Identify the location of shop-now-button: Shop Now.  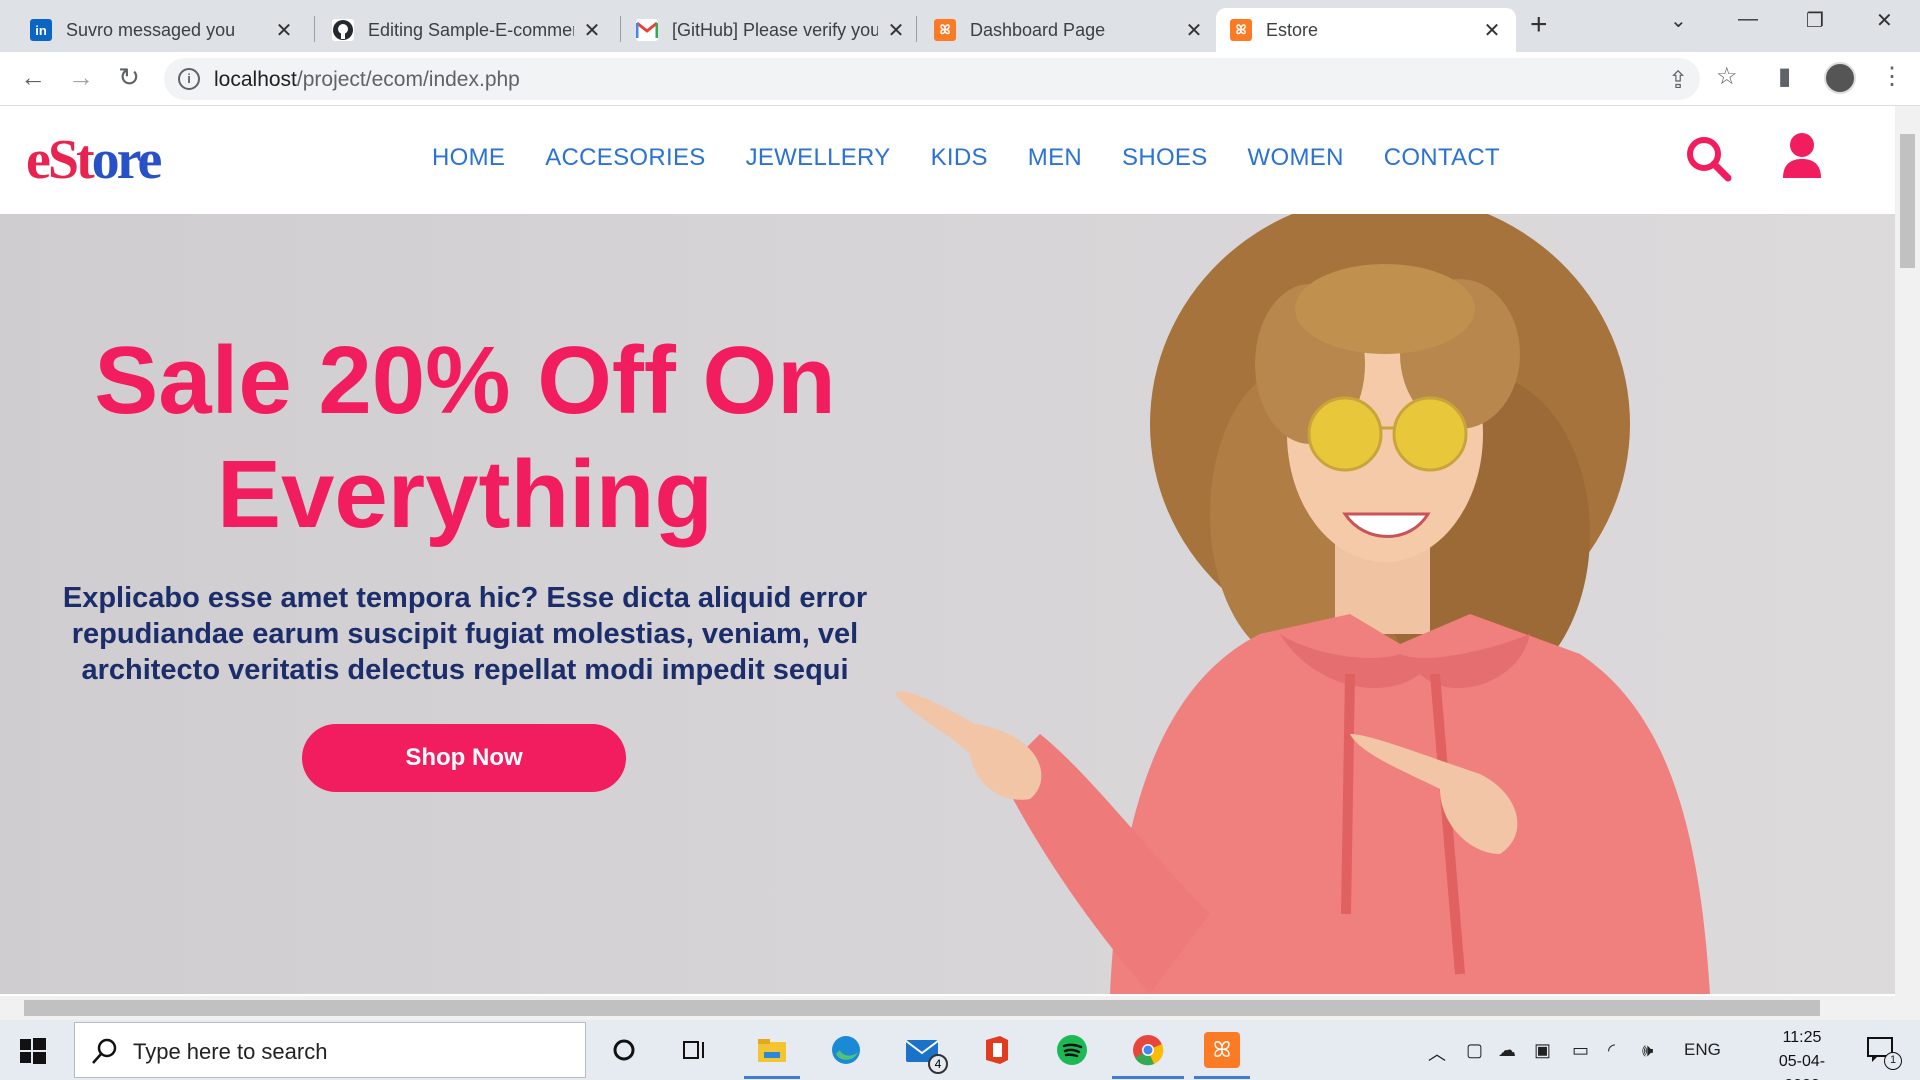
(464, 758).